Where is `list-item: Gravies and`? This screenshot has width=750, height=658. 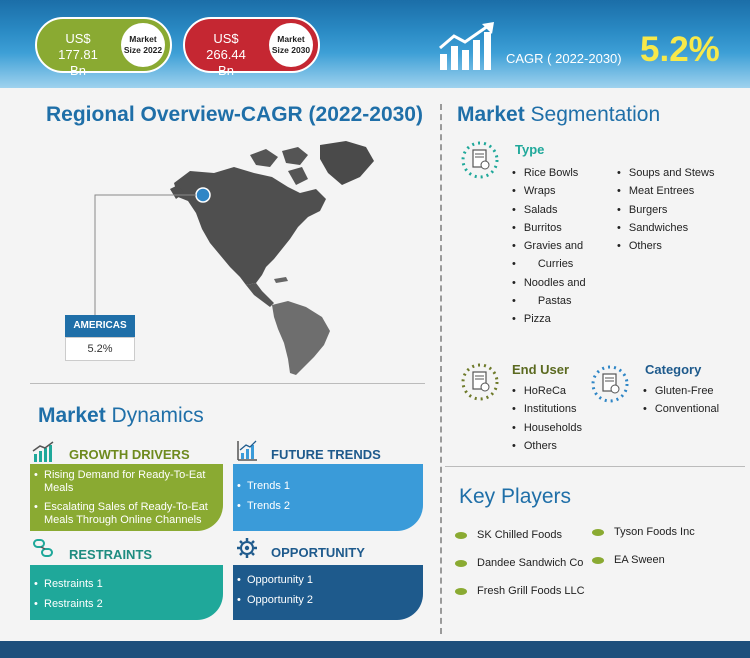
list-item: Gravies and is located at coordinates (549, 246).